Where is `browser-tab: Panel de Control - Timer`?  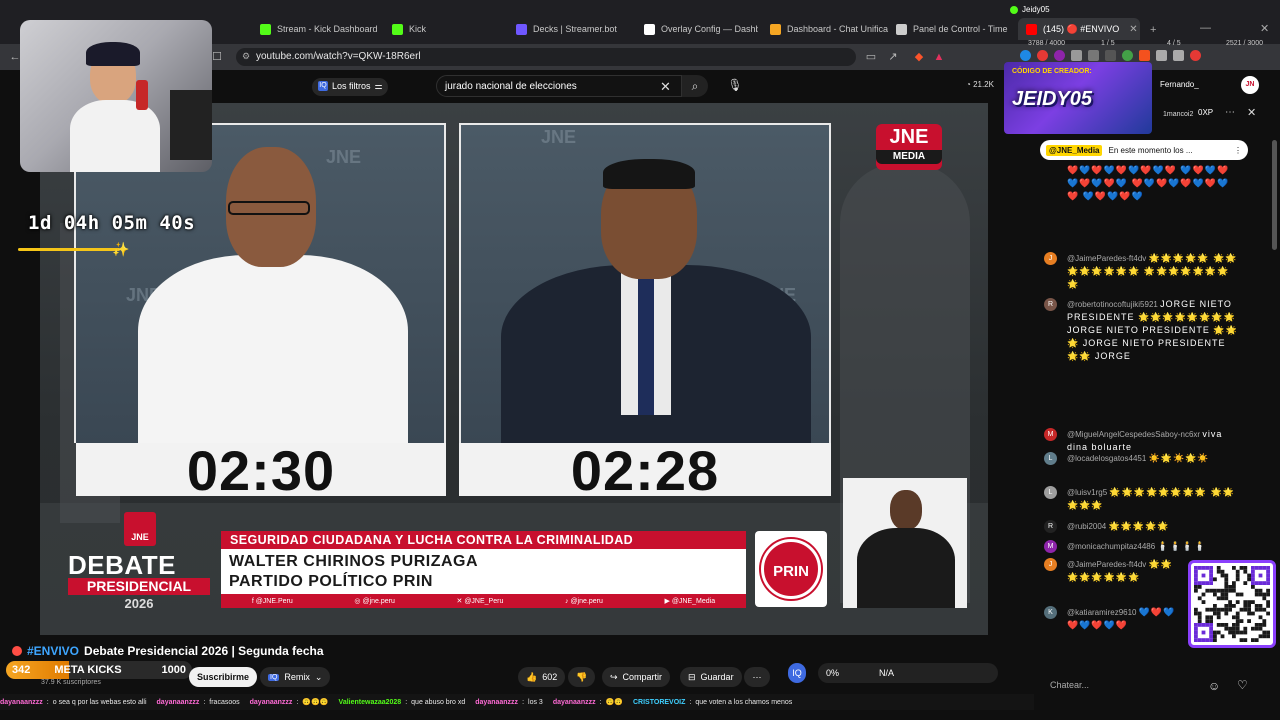 browser-tab: Panel de Control - Timer is located at coordinates (948, 29).